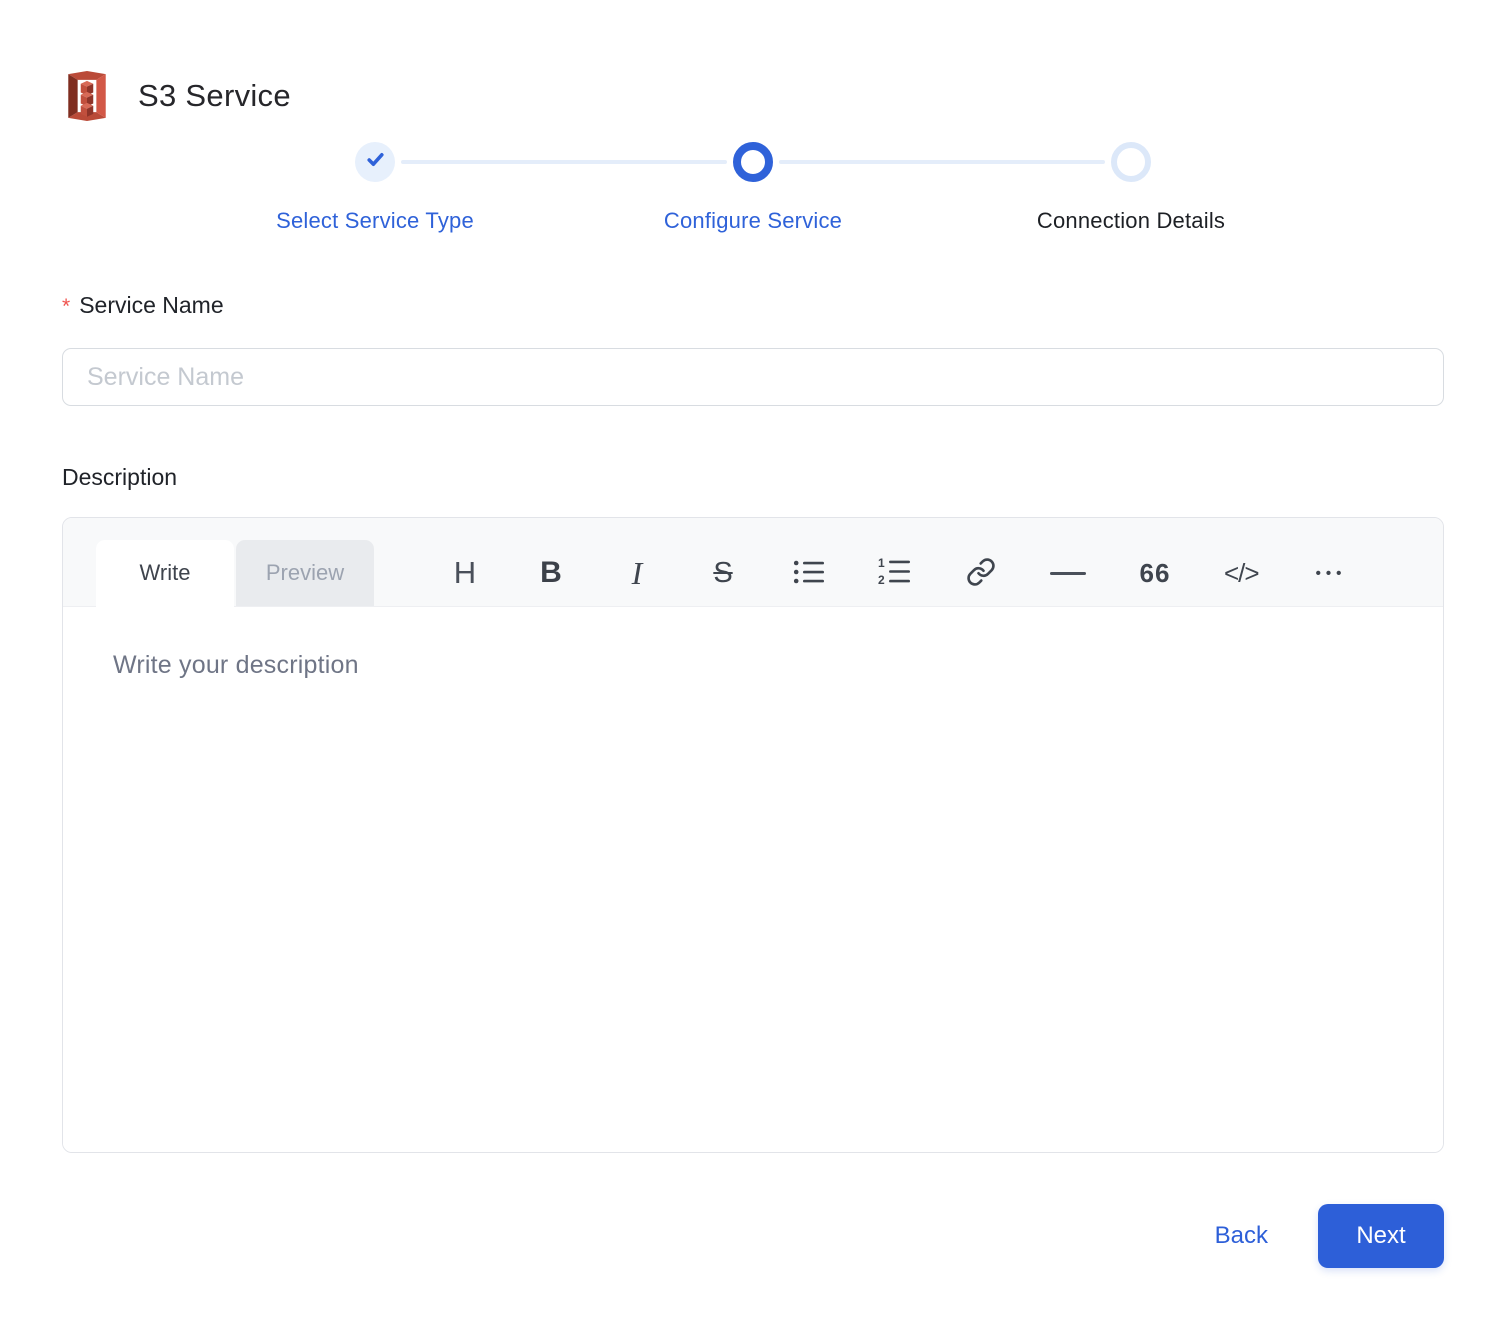 The width and height of the screenshot is (1506, 1342). I want to click on ordered-list-icon: 1 2, so click(895, 573).